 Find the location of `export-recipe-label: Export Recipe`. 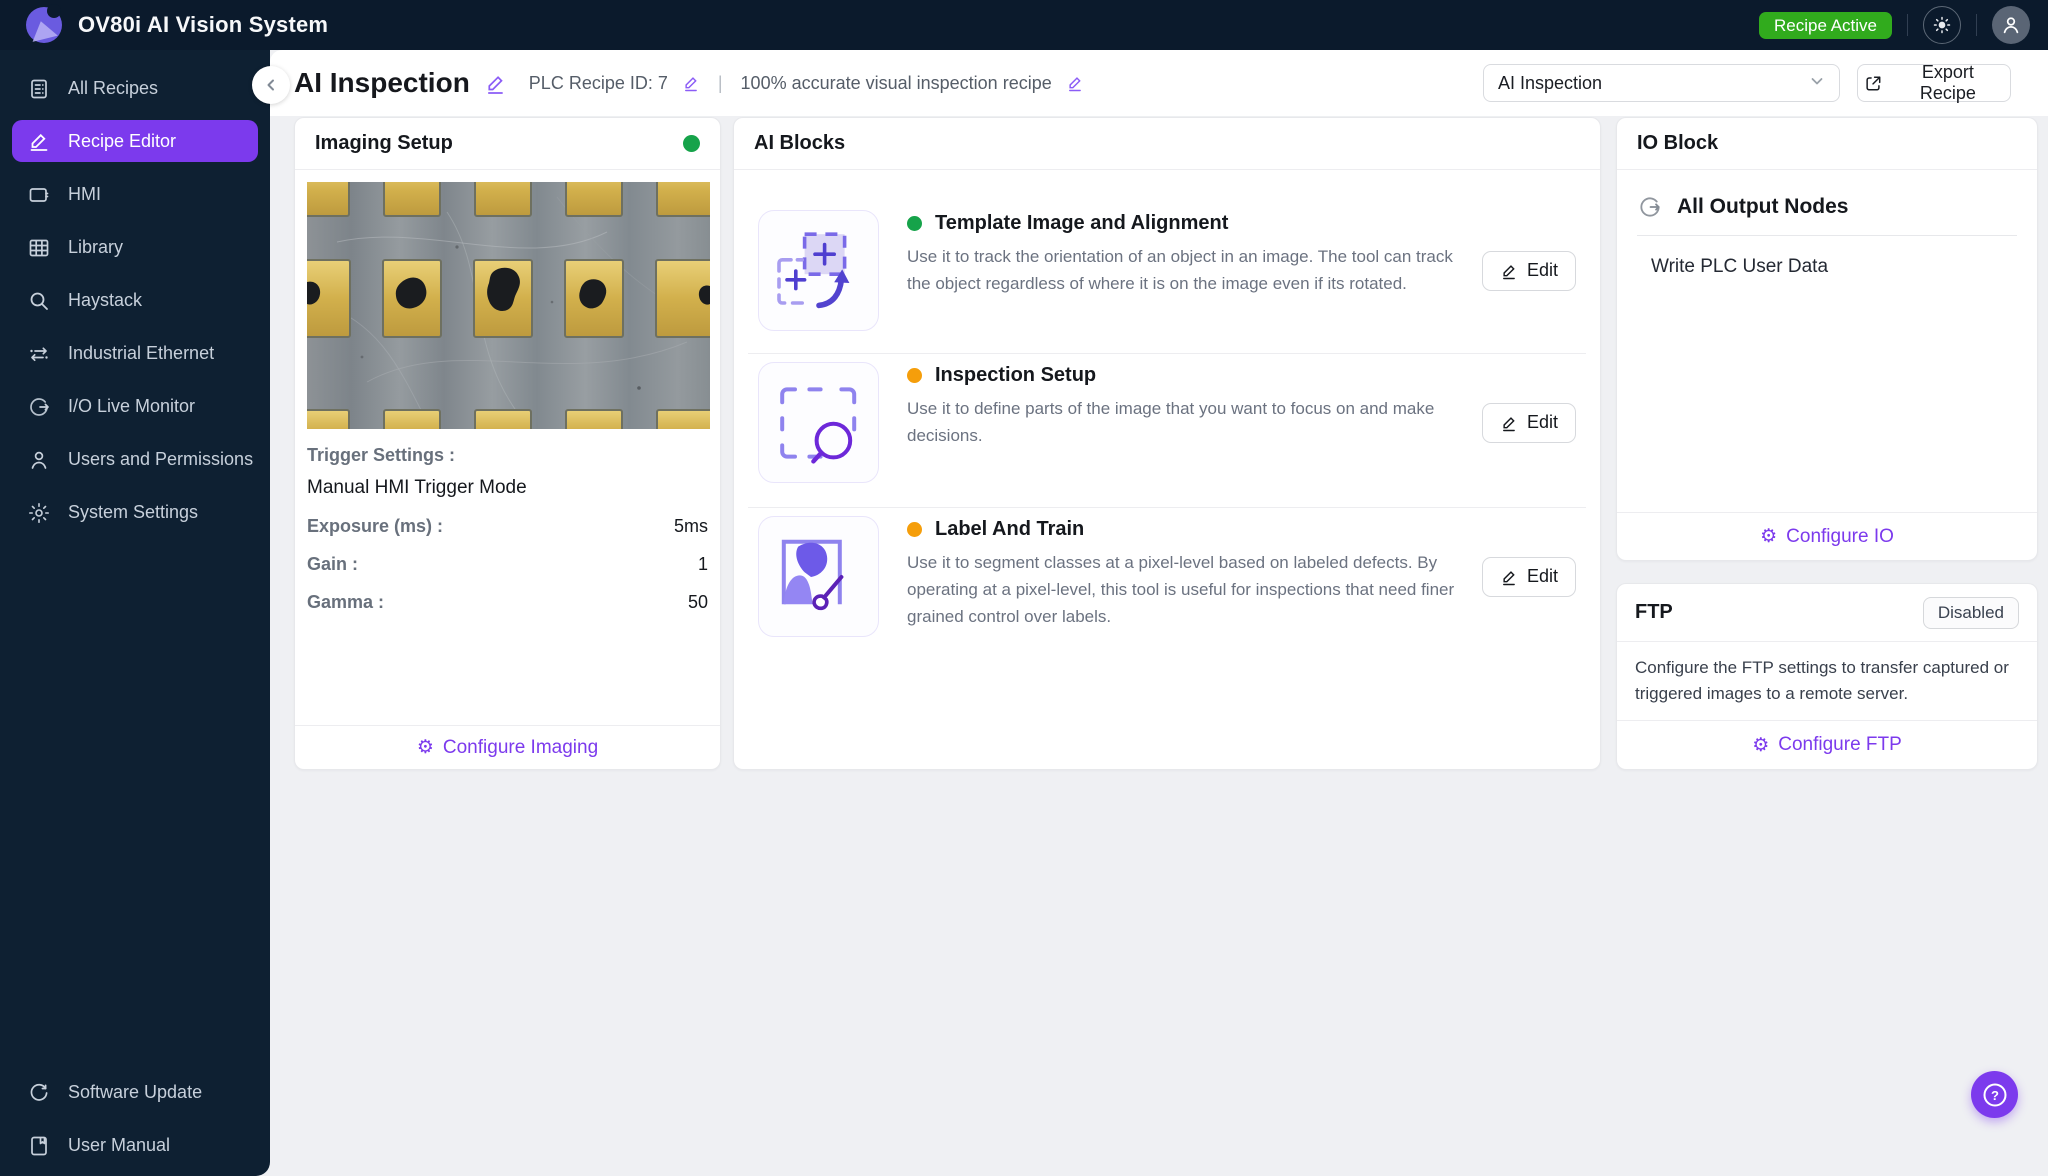

export-recipe-label: Export Recipe is located at coordinates (1947, 82).